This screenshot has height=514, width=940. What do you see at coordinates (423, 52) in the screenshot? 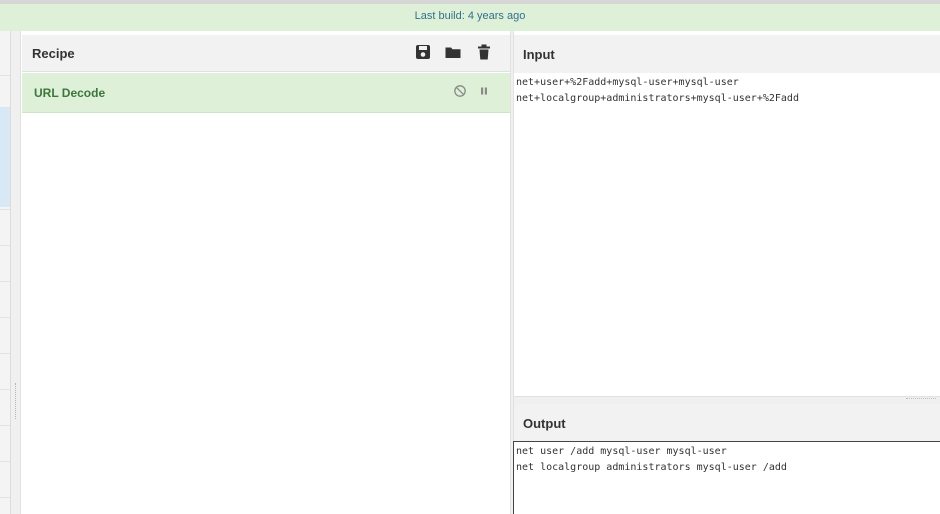
I see `save-icon` at bounding box center [423, 52].